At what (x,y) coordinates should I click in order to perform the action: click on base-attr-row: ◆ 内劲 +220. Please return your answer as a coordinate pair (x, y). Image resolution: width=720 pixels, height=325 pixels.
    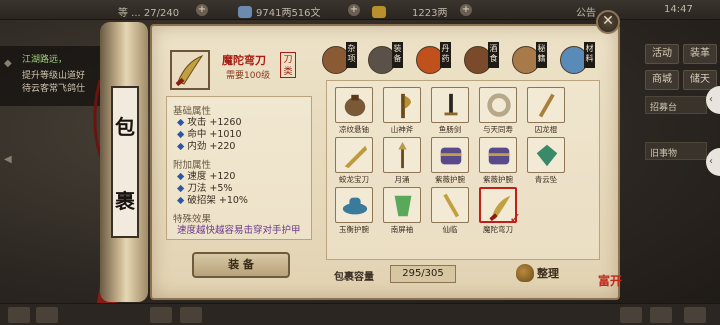
    Looking at the image, I should click on (206, 146).